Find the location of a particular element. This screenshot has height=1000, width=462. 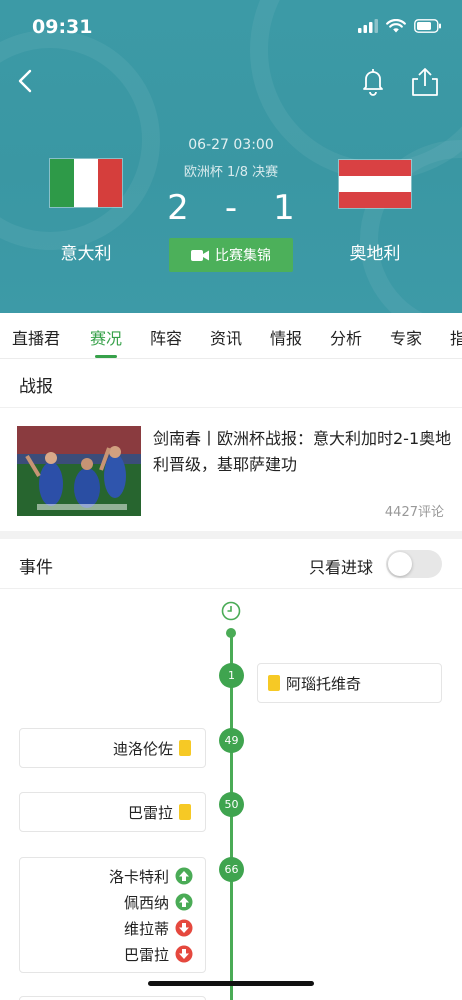

event-row: 佩西纳 is located at coordinates (112, 902).